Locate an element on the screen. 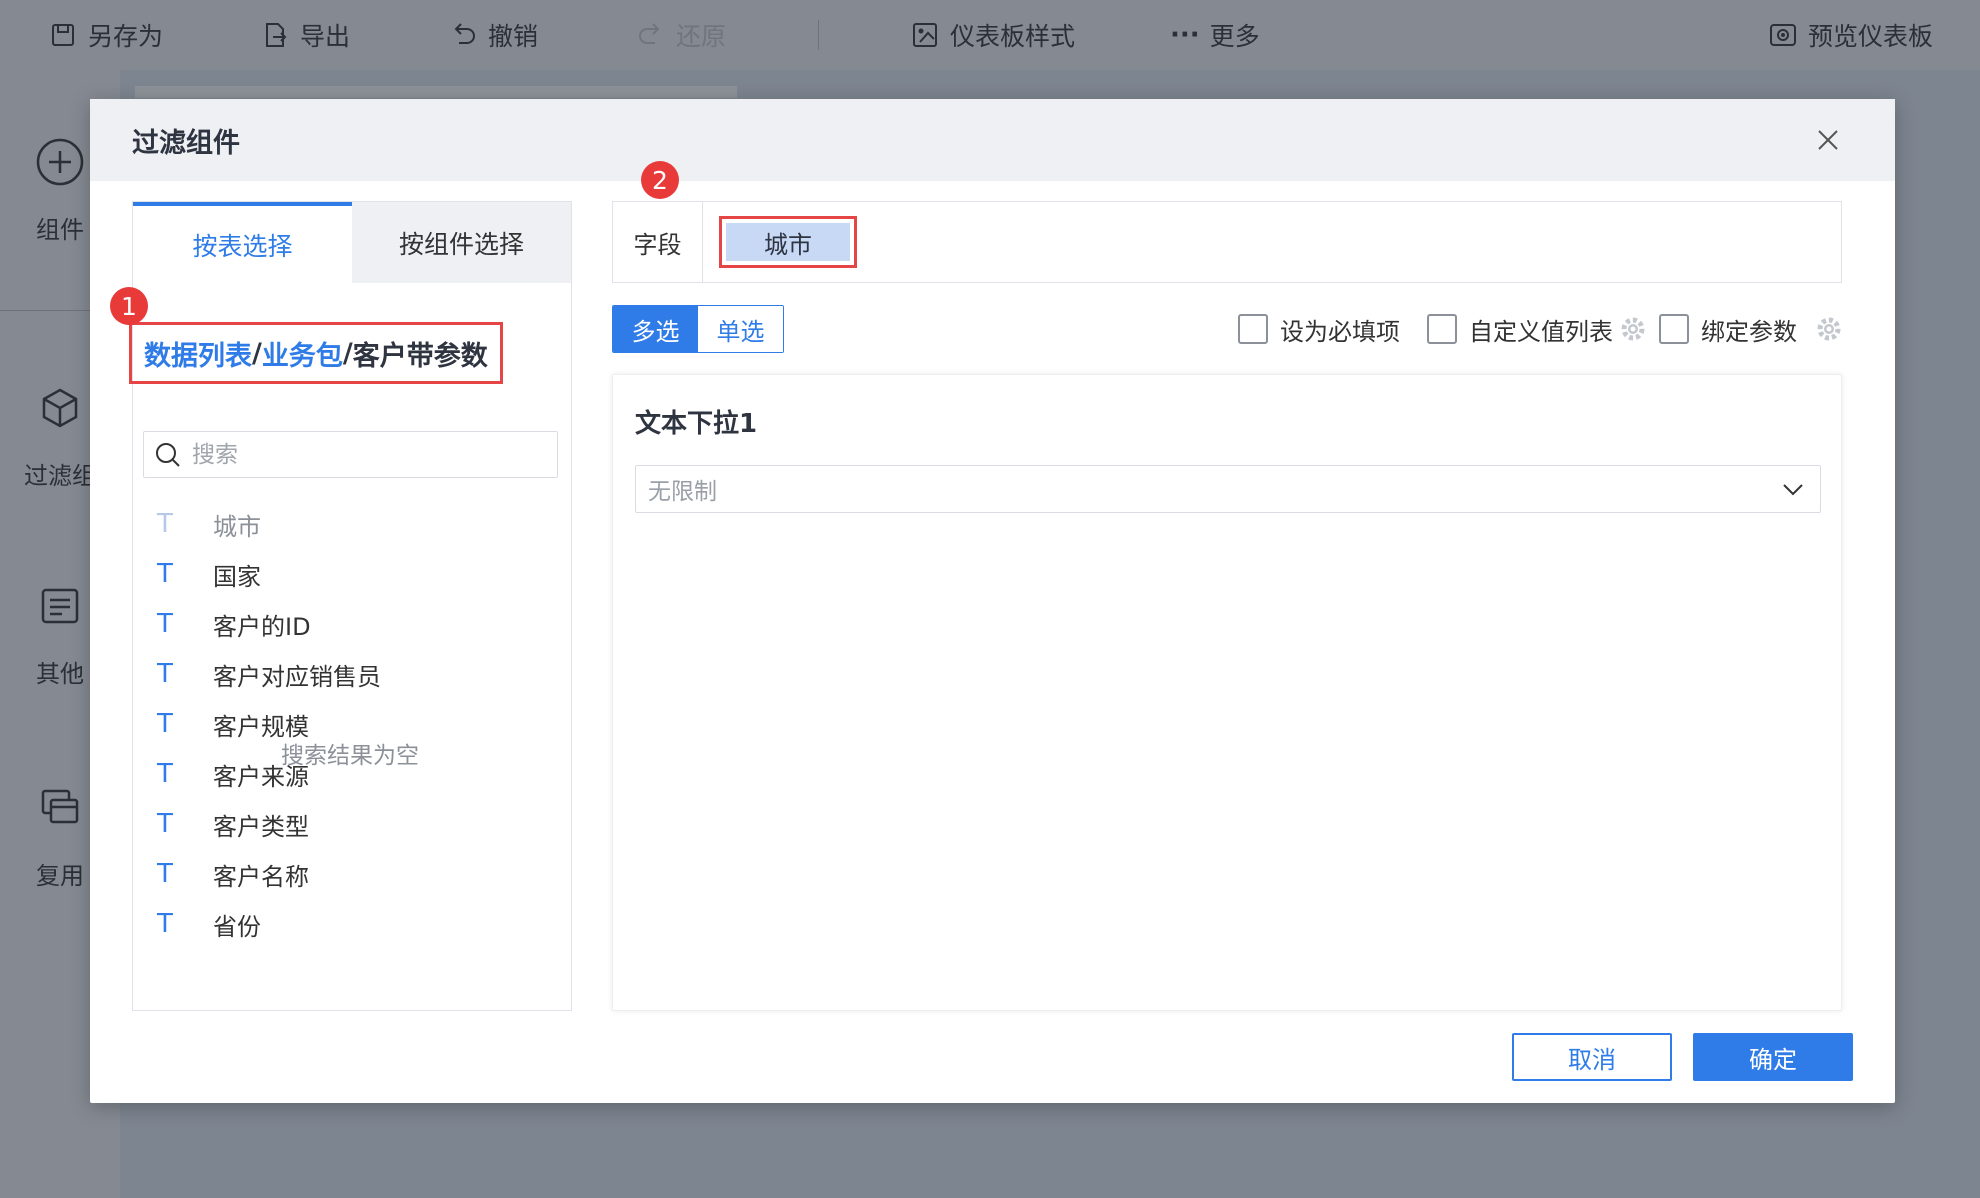 The width and height of the screenshot is (1980, 1198). breadcrumb: 数据列表 / 业务包 / 客户带参数 is located at coordinates (316, 353).